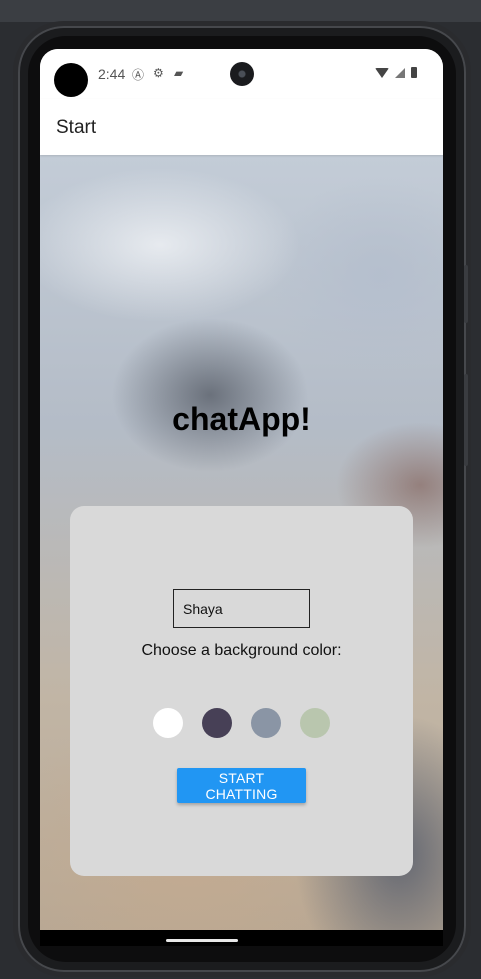 This screenshot has width=481, height=979. Describe the element at coordinates (179, 73) in the screenshot. I see `sd-card-icon: ▰` at that location.